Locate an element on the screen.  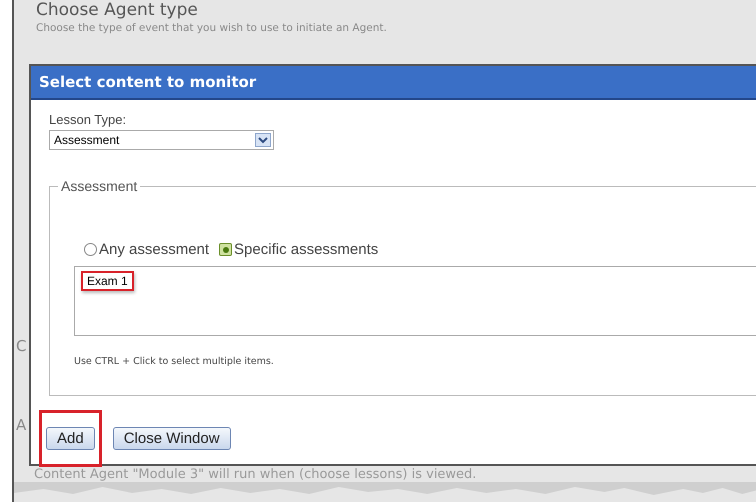
dialog-button: Close Window is located at coordinates (171, 438).